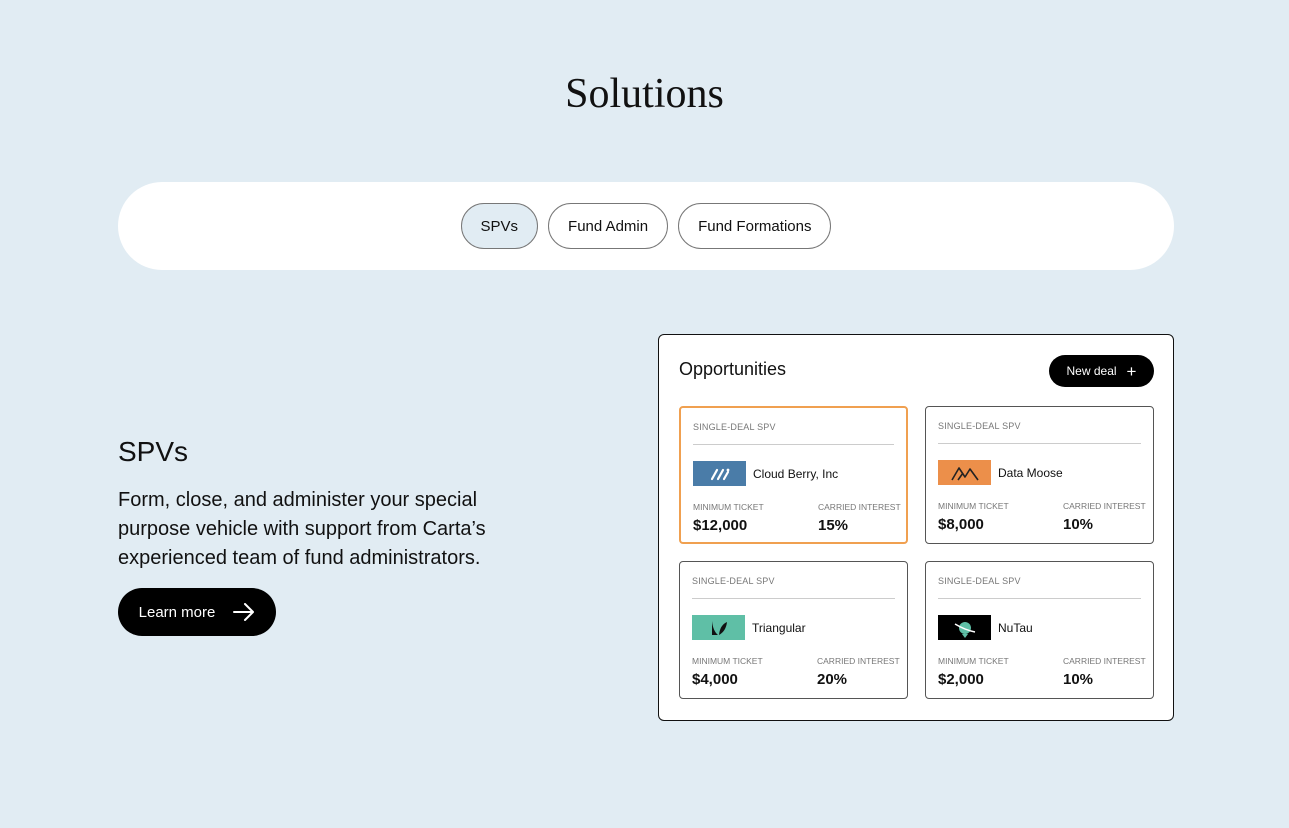  I want to click on cloud-berry-logo-icon, so click(719, 473).